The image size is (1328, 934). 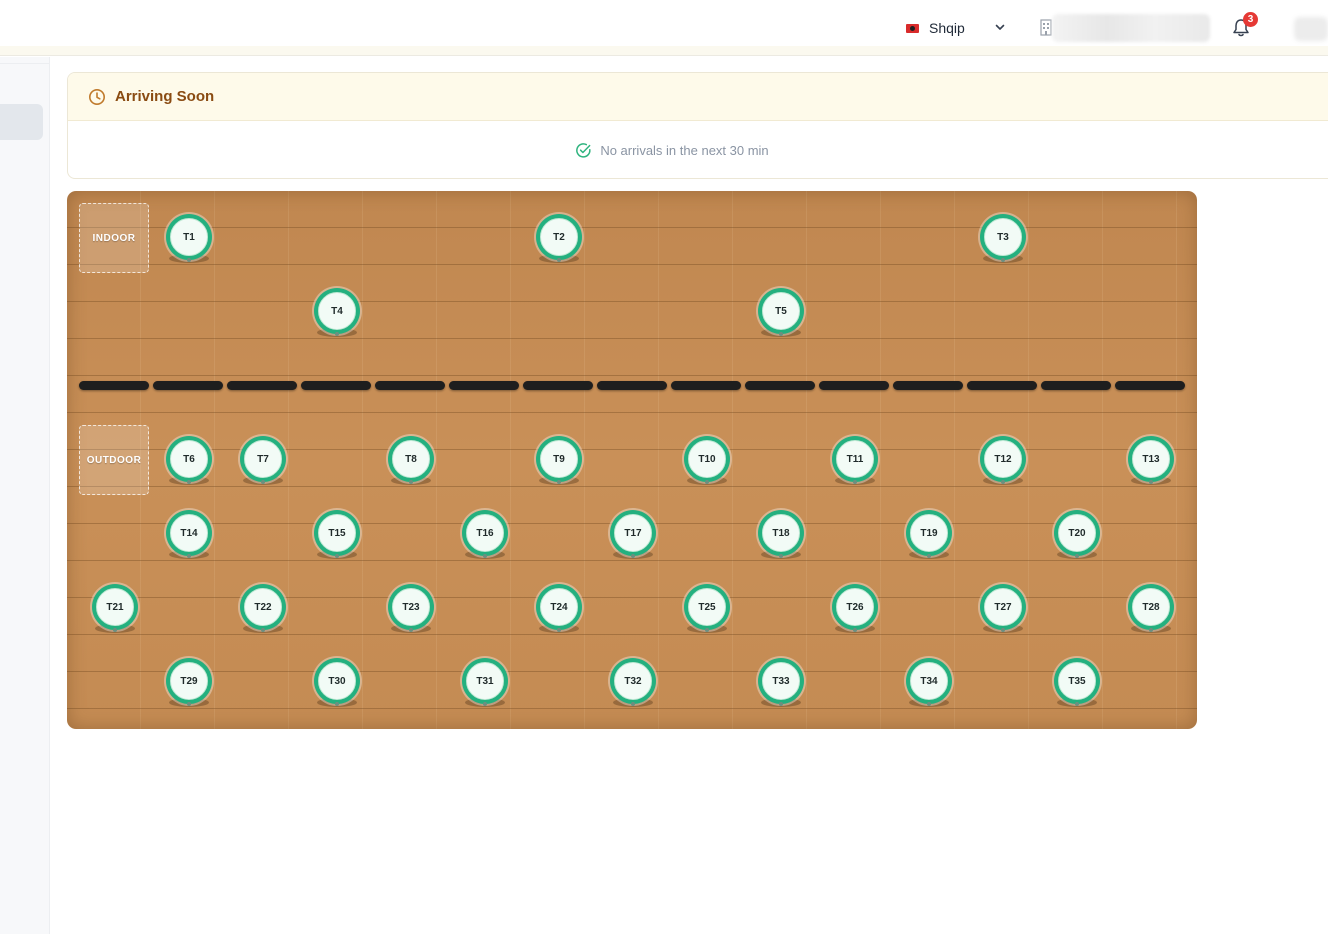 I want to click on table-t14: T14, so click(x=189, y=534).